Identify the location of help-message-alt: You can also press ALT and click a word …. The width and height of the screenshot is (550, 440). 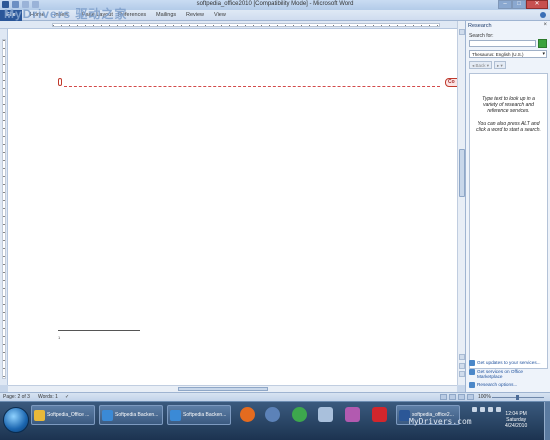
(508, 127).